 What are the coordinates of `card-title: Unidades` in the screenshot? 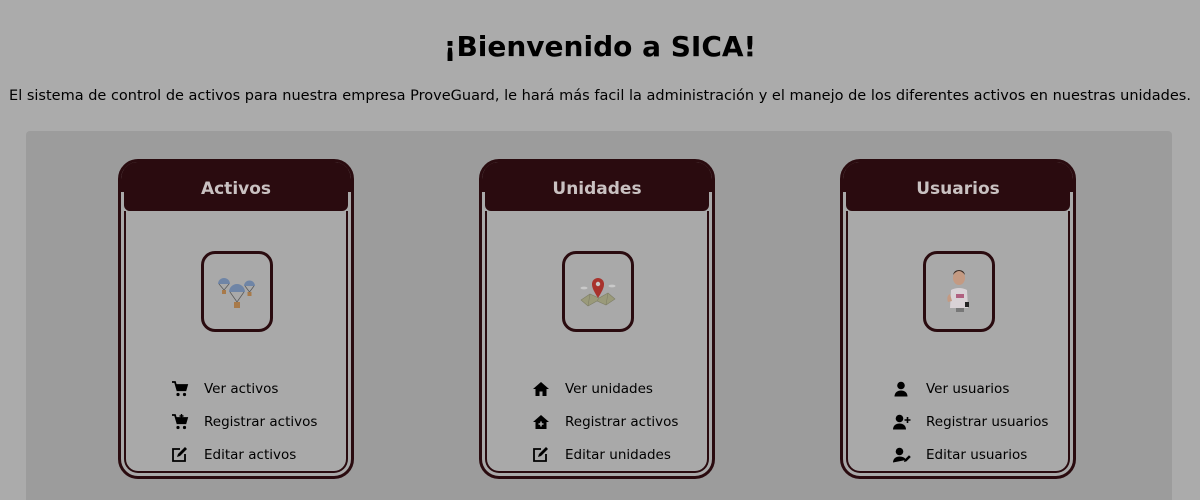 It's located at (597, 189).